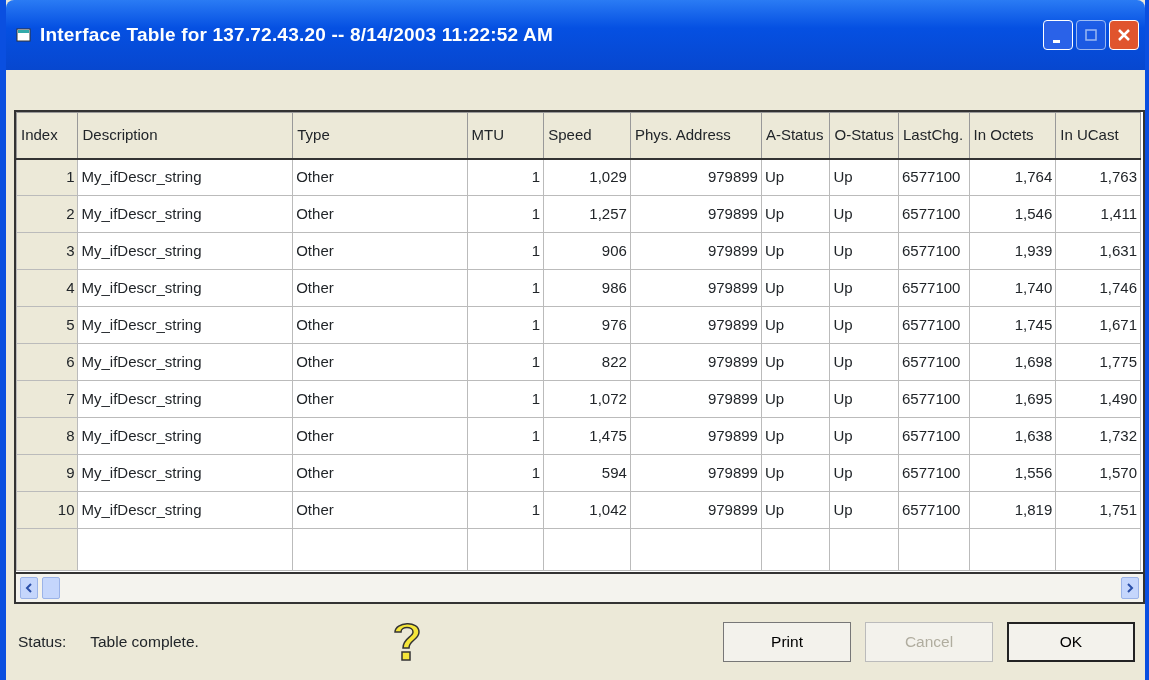  I want to click on table-cell: 1,042, so click(587, 510).